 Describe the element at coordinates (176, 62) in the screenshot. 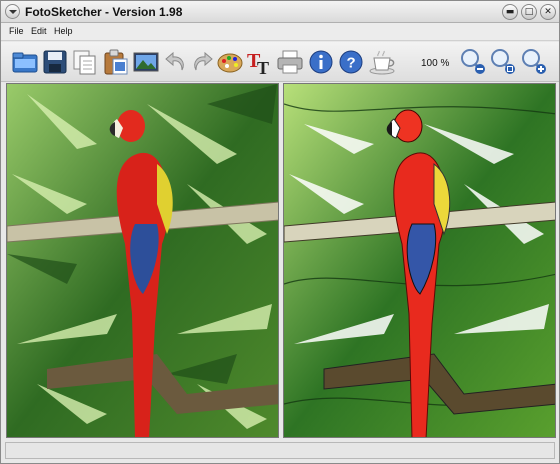

I see `undo-icon` at that location.